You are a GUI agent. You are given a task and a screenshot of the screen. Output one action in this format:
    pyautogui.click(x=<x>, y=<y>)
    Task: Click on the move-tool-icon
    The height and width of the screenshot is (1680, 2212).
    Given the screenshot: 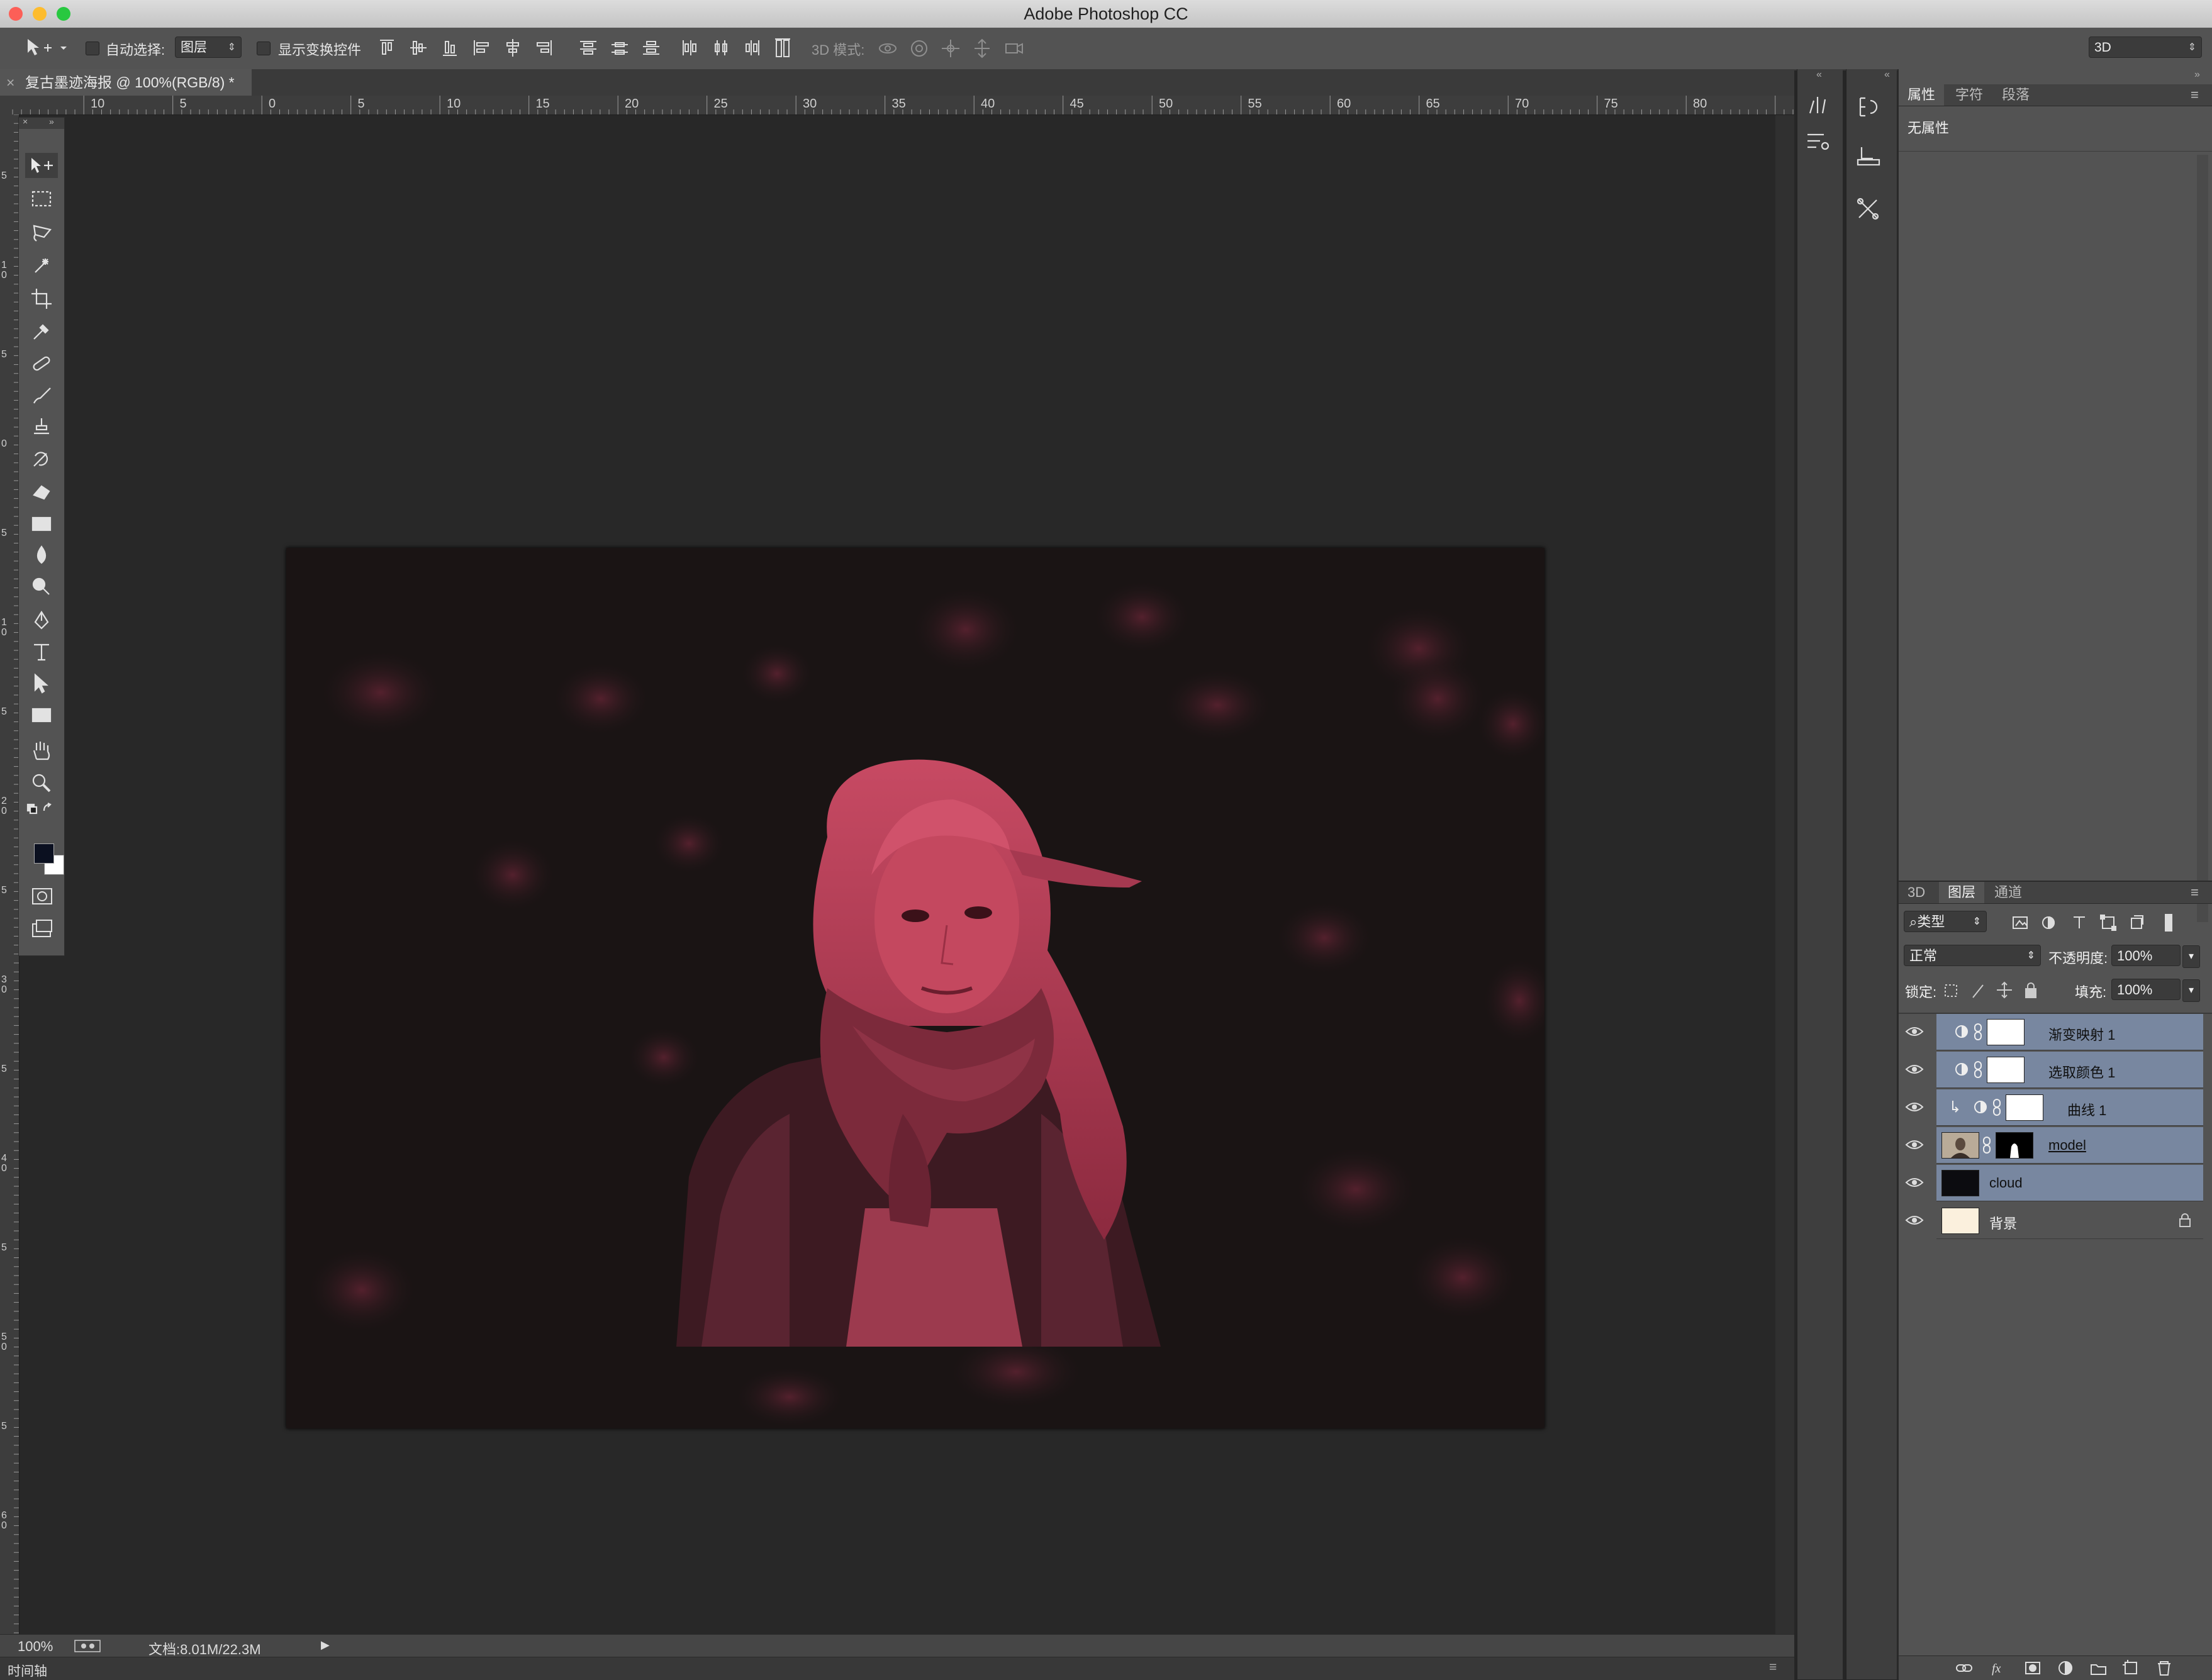 What is the action you would take?
    pyautogui.click(x=41, y=165)
    